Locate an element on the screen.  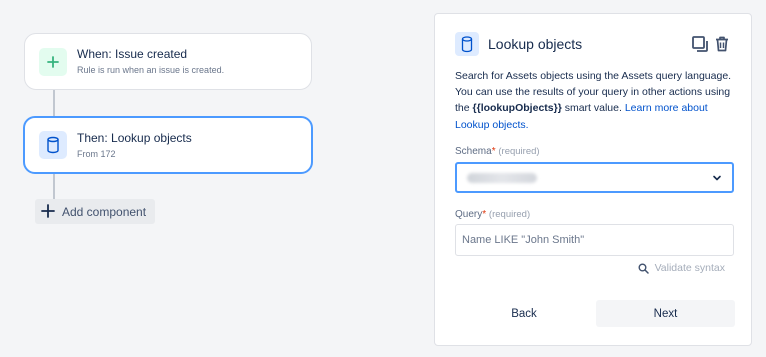
schema-select is located at coordinates (594, 177).